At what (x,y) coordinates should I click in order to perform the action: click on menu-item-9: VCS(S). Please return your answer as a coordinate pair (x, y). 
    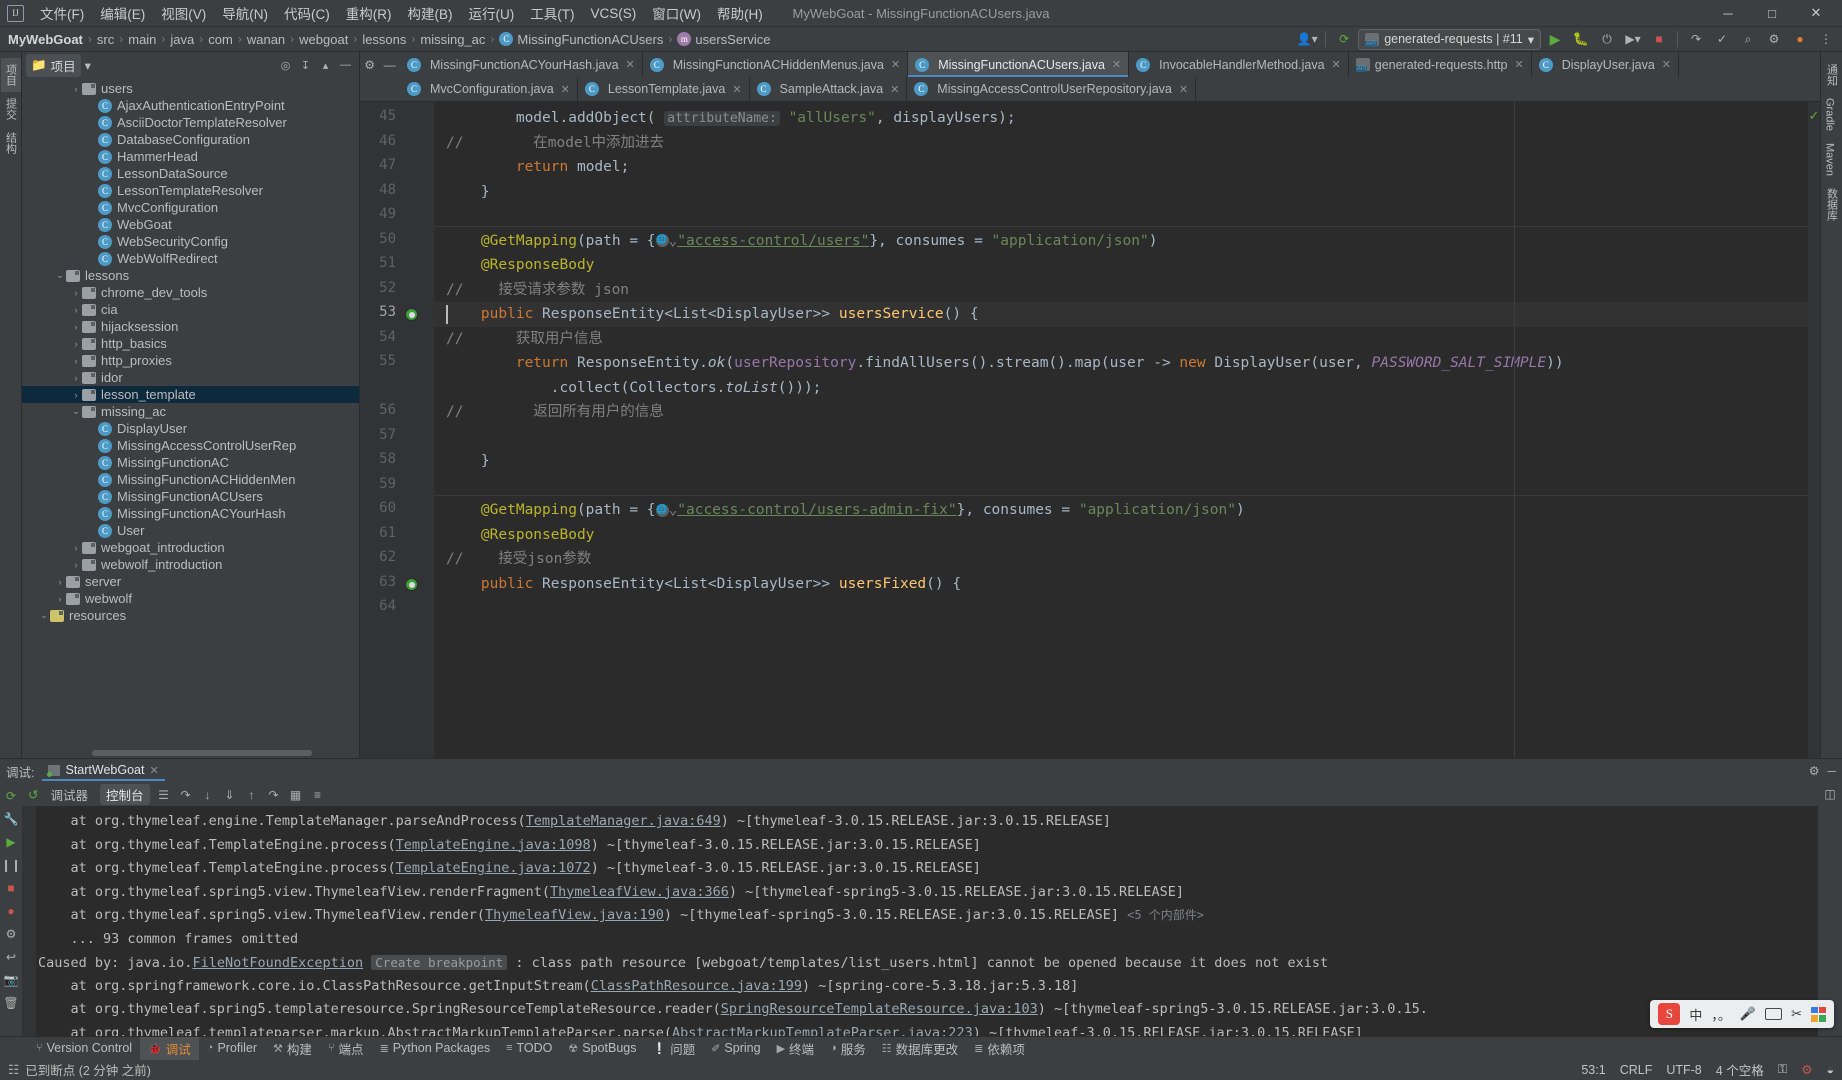
    Looking at the image, I should click on (614, 13).